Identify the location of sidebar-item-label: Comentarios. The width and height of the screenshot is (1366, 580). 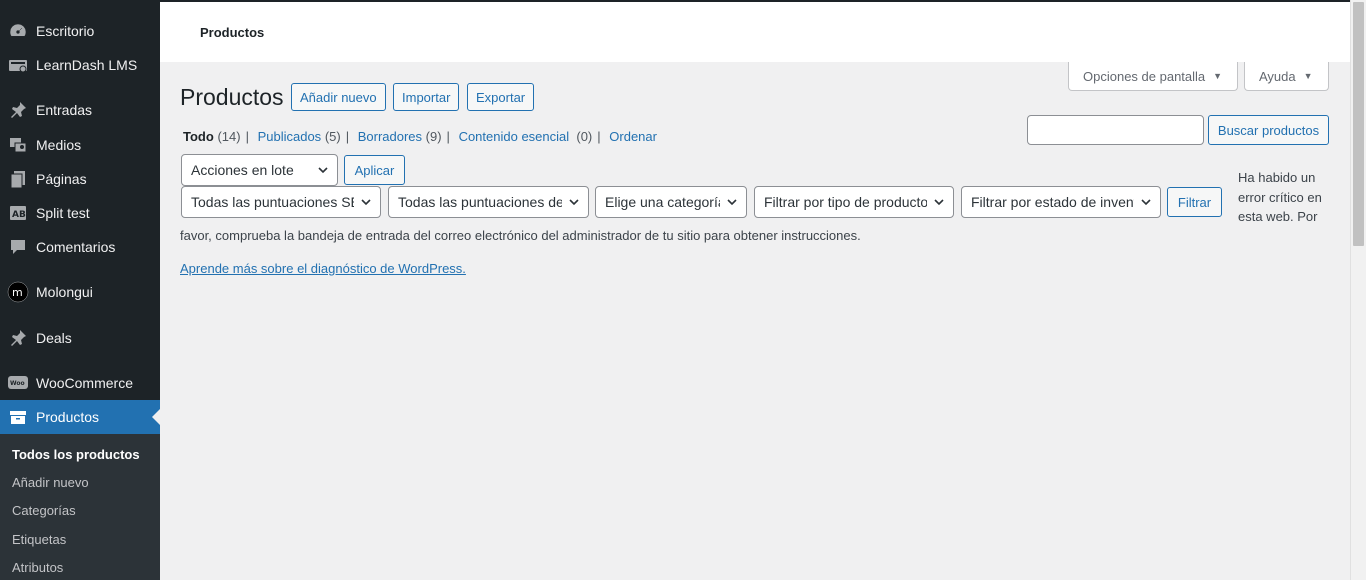
(76, 247).